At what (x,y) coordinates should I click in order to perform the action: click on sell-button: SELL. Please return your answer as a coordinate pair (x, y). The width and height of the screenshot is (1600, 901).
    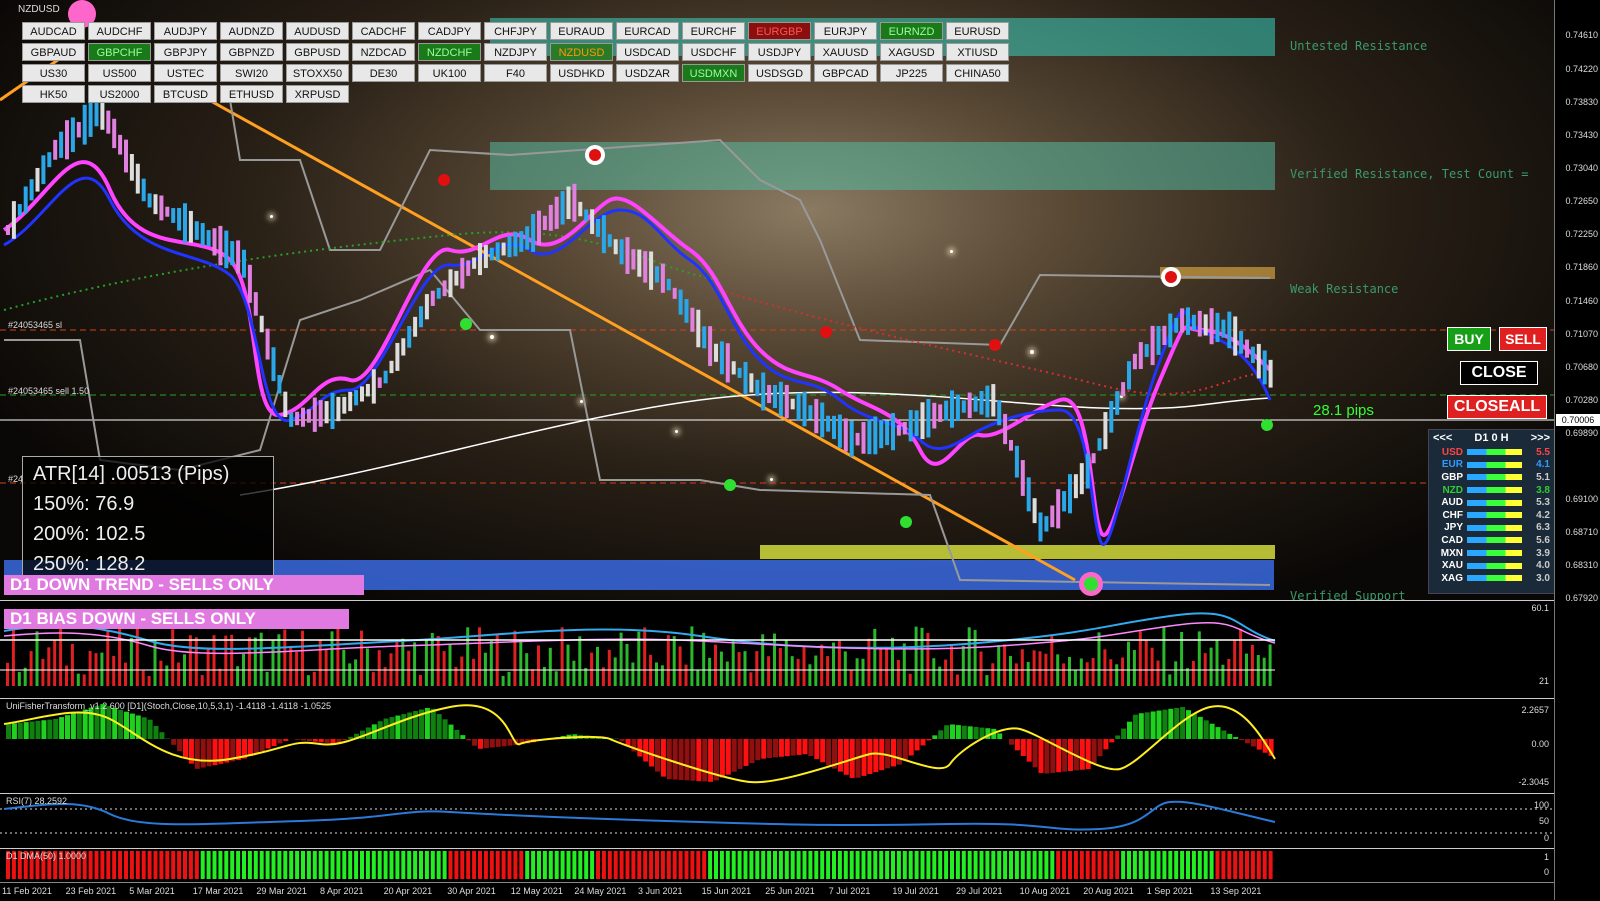
    Looking at the image, I should click on (1523, 339).